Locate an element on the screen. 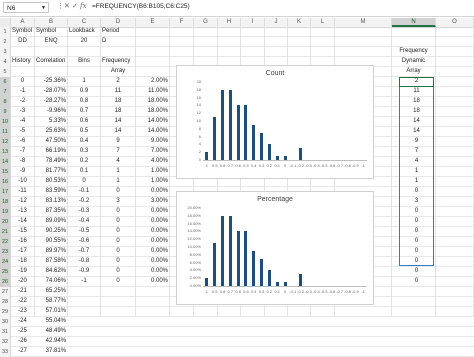 This screenshot has height=357, width=474. correlation-cell: 48.49% is located at coordinates (51, 331).